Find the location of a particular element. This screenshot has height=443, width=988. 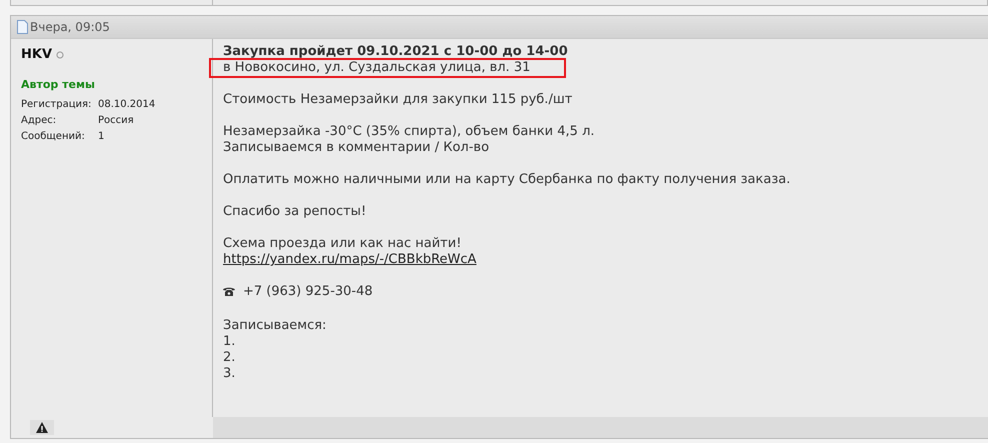

info-label: Регистрация: is located at coordinates (56, 105).